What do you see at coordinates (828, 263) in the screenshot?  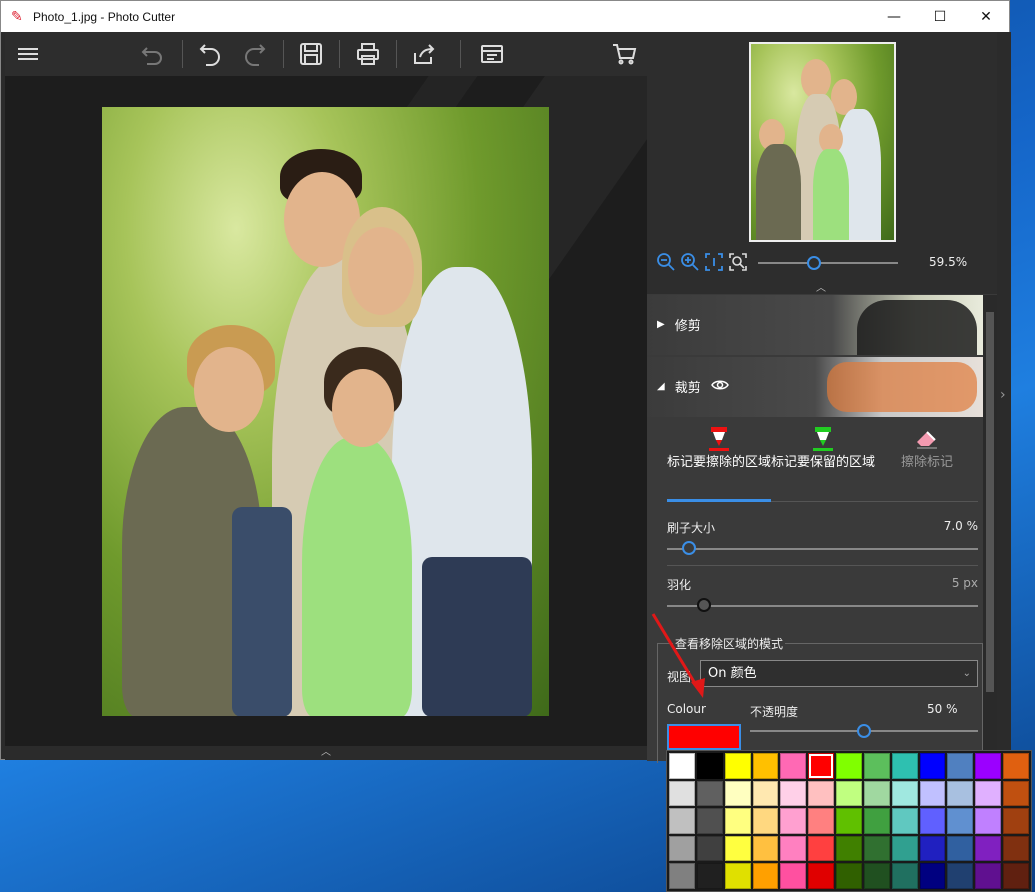 I see `zoom-slider-track` at bounding box center [828, 263].